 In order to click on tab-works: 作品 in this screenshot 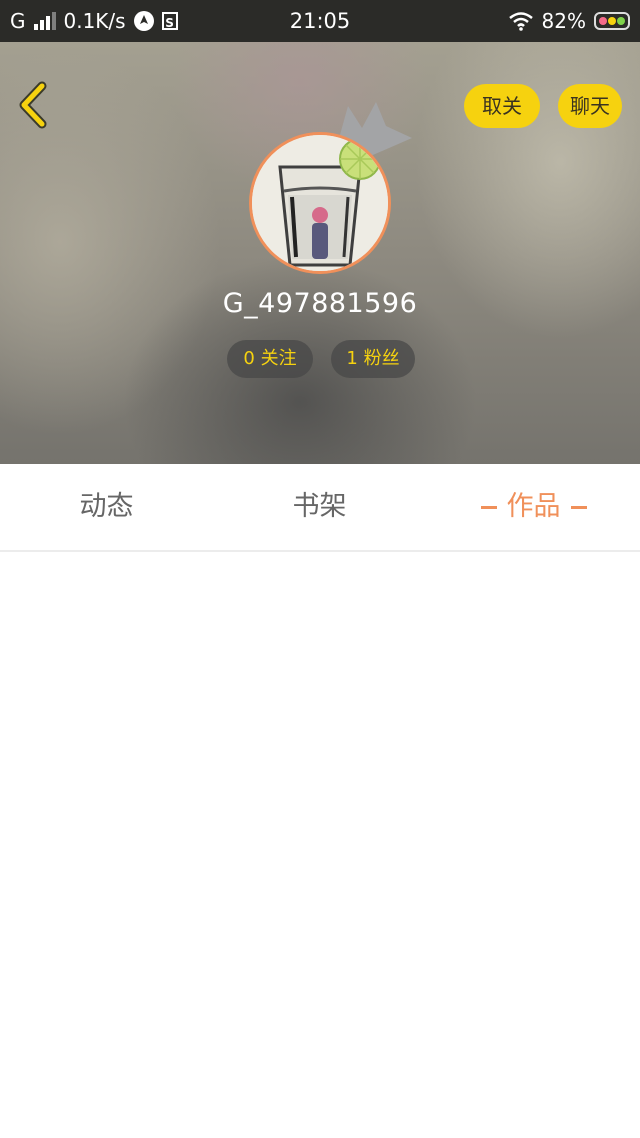, I will do `click(533, 507)`.